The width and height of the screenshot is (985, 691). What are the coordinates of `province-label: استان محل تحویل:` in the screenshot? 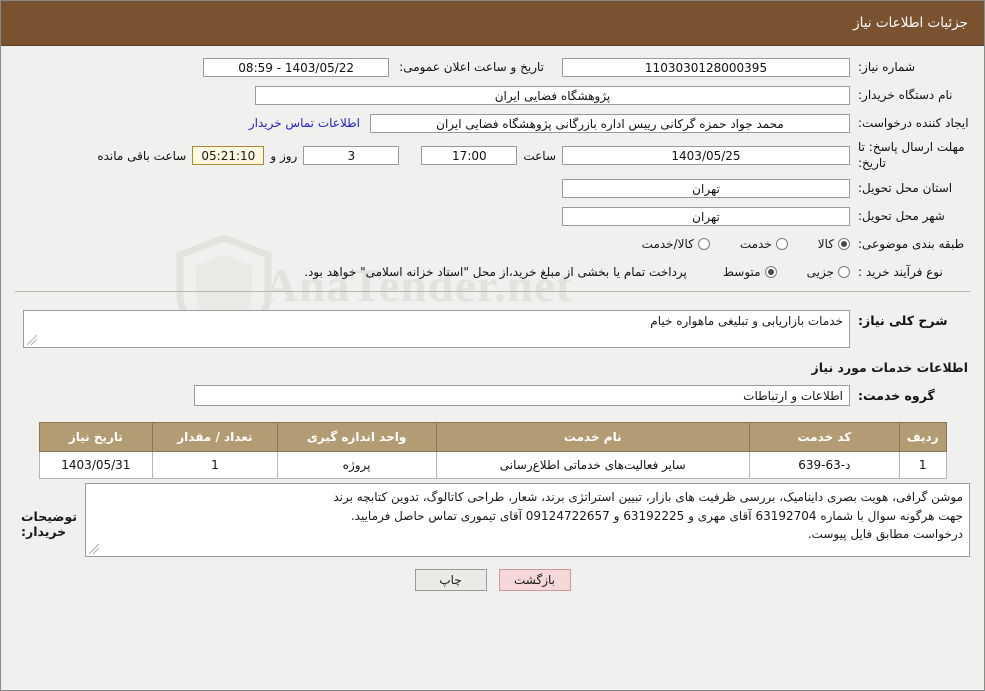 It's located at (905, 188).